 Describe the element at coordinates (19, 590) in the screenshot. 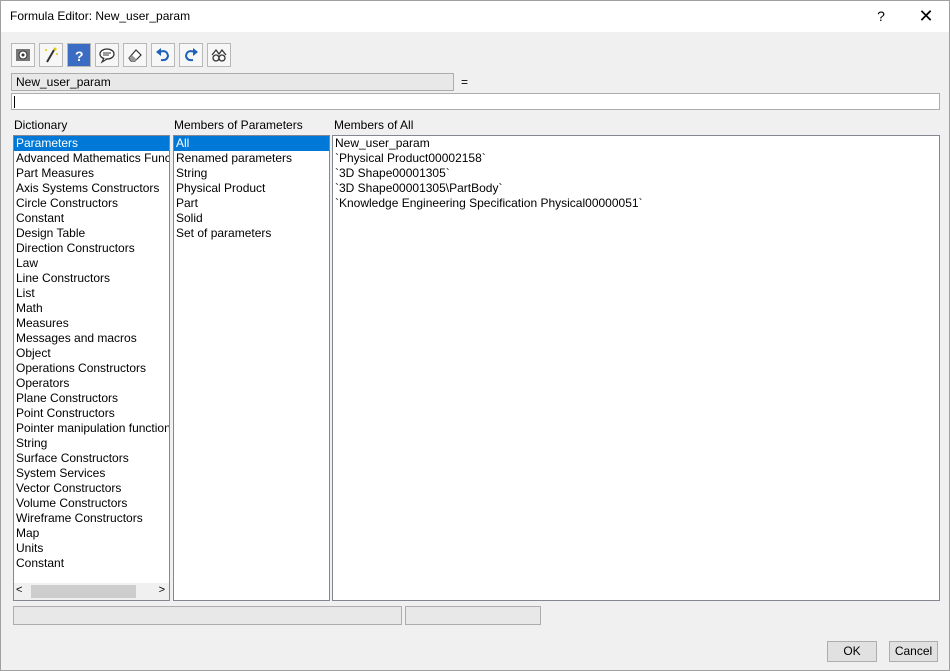

I see `scroll-left-arrow-icon: <` at that location.